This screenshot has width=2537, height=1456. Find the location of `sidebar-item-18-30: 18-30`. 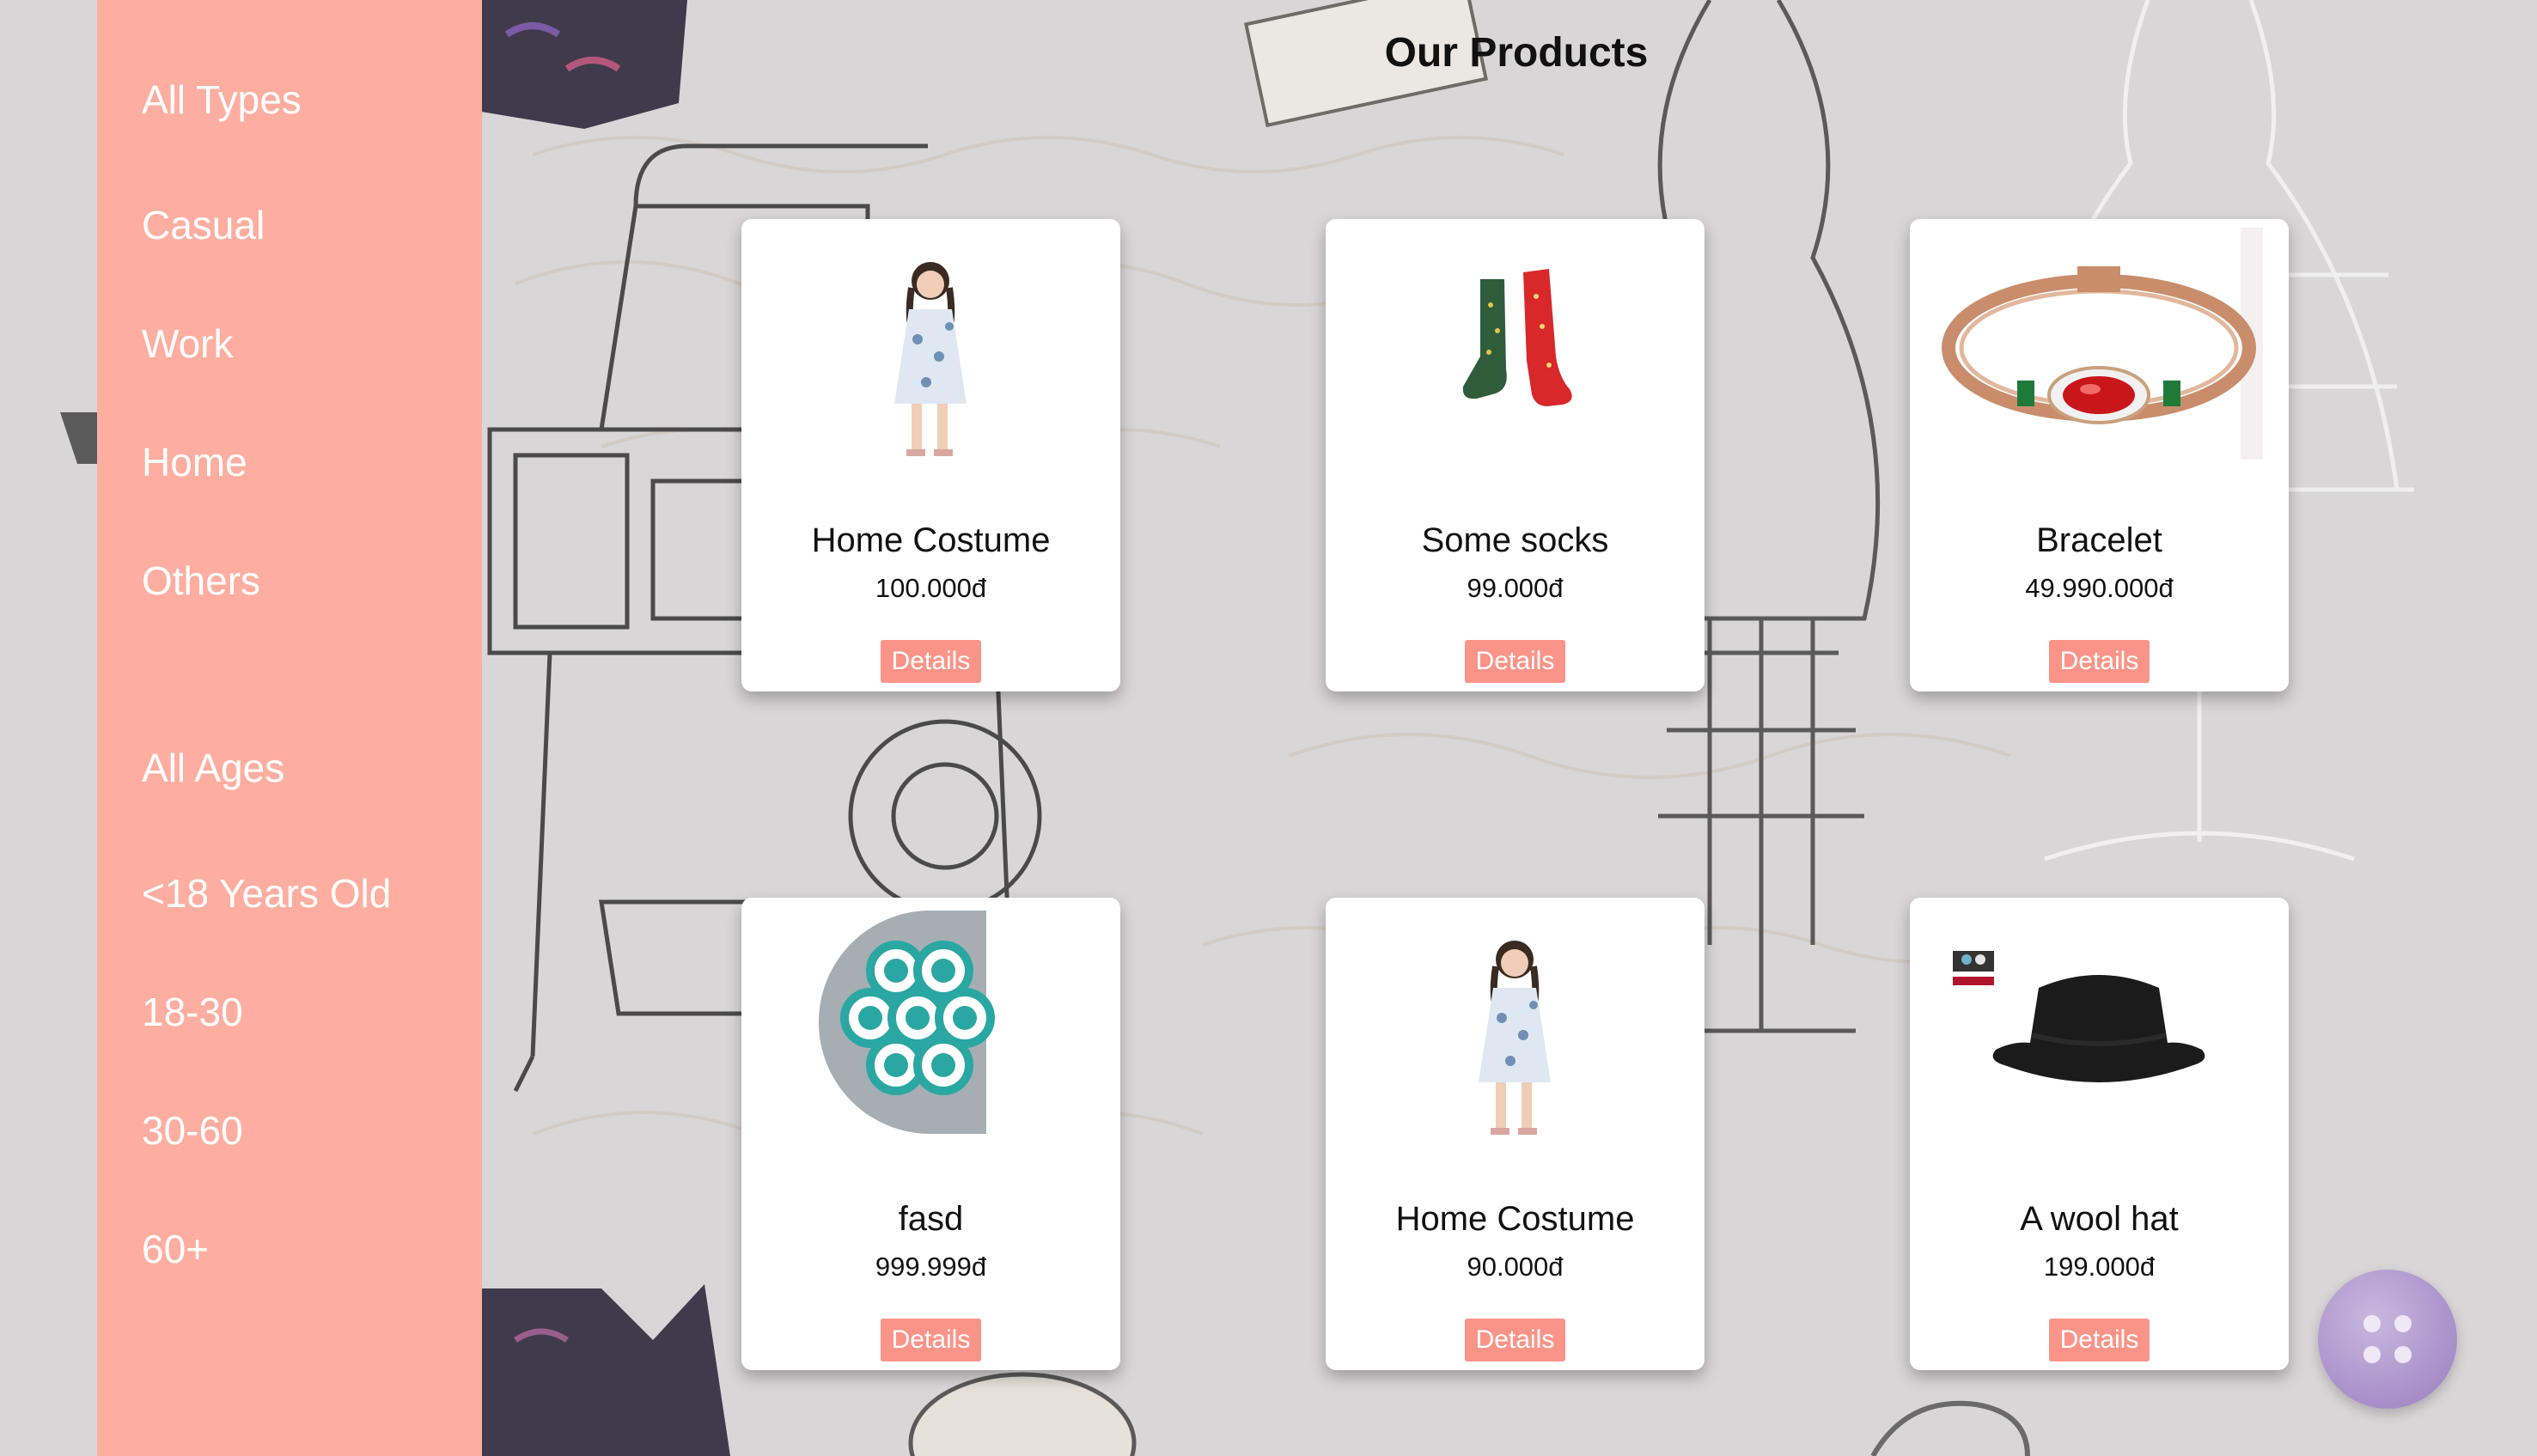

sidebar-item-18-30: 18-30 is located at coordinates (192, 1012).